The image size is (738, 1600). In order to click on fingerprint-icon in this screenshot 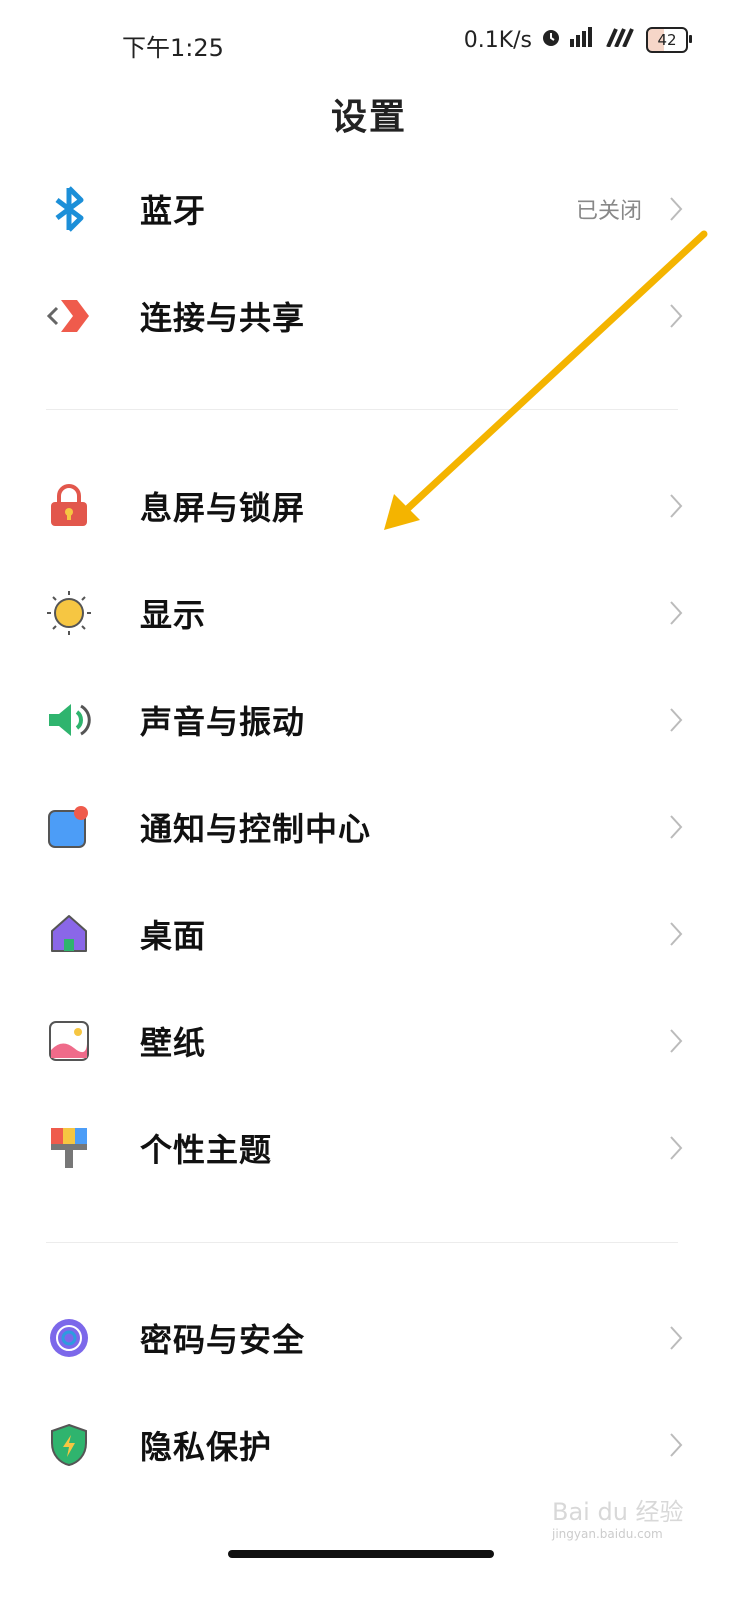, I will do `click(69, 1338)`.